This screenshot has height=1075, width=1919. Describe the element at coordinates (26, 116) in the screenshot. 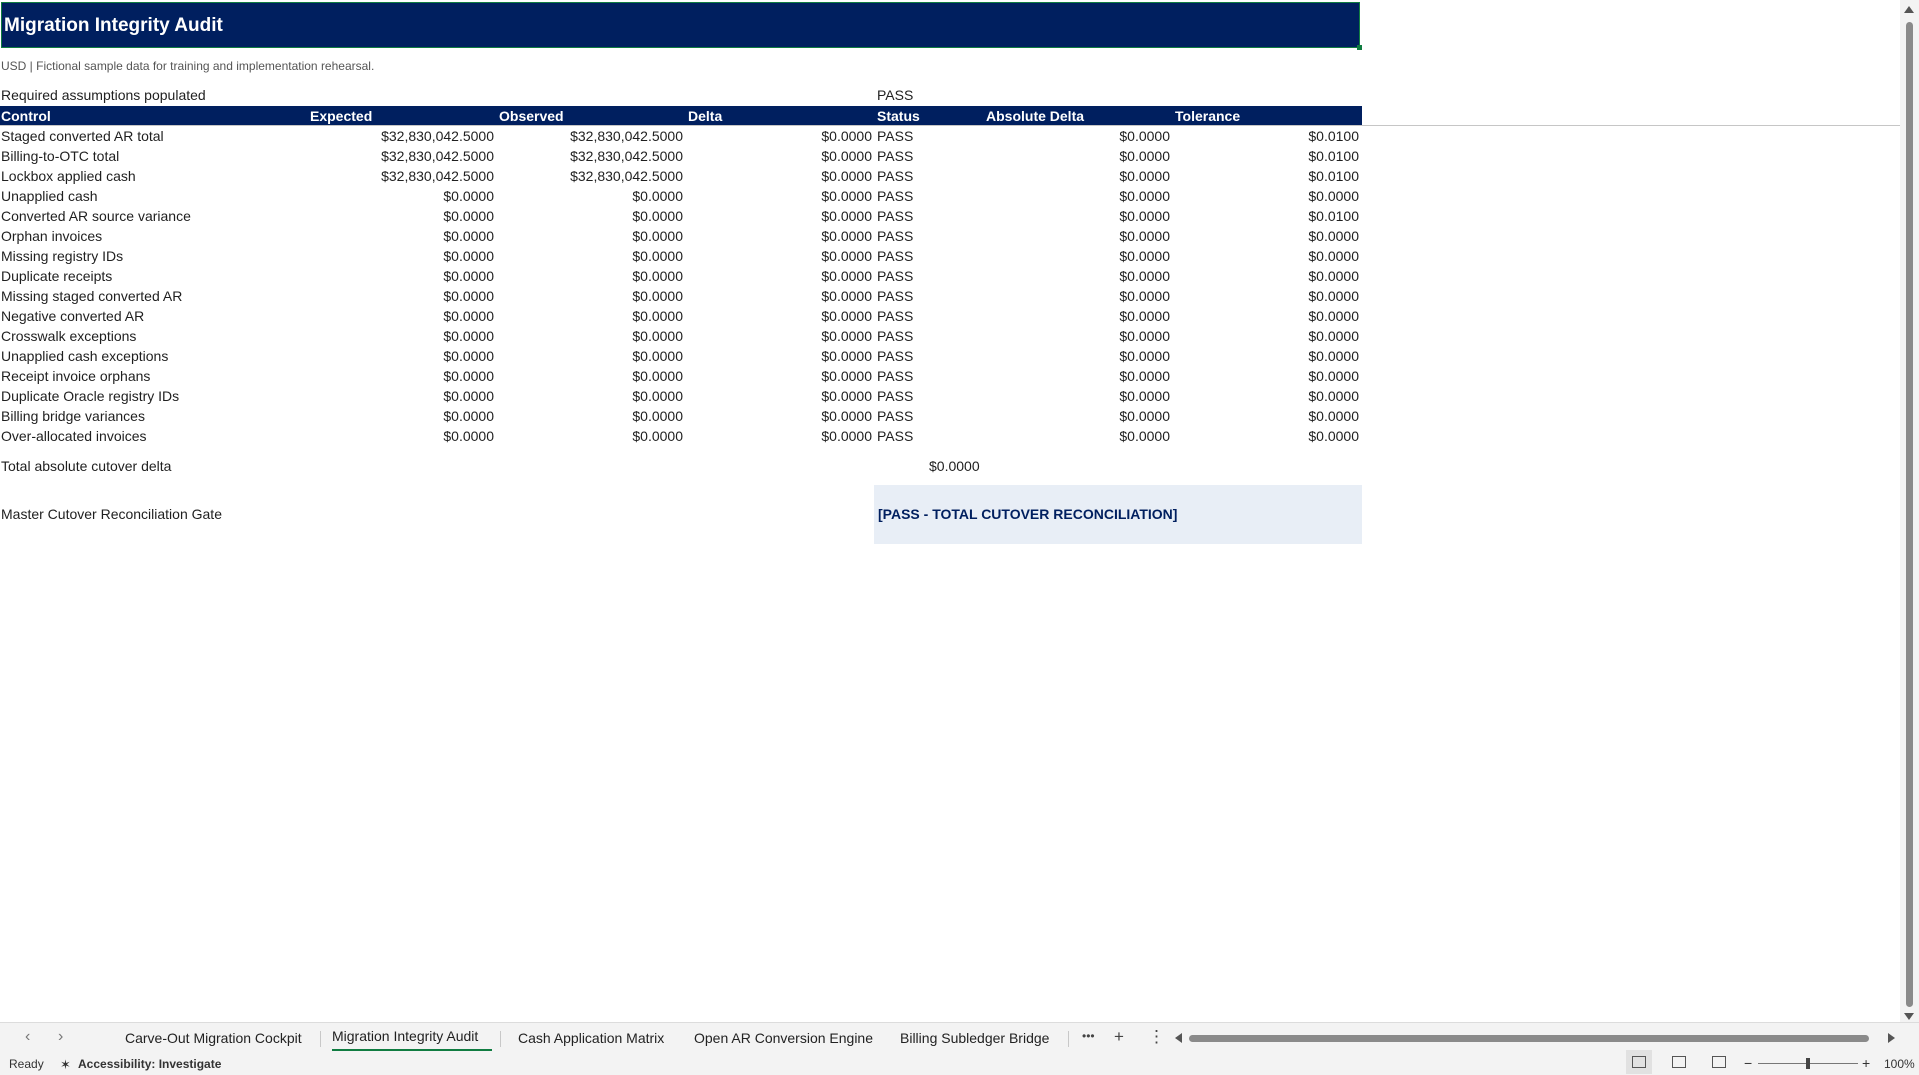

I see `header-control: Control` at that location.